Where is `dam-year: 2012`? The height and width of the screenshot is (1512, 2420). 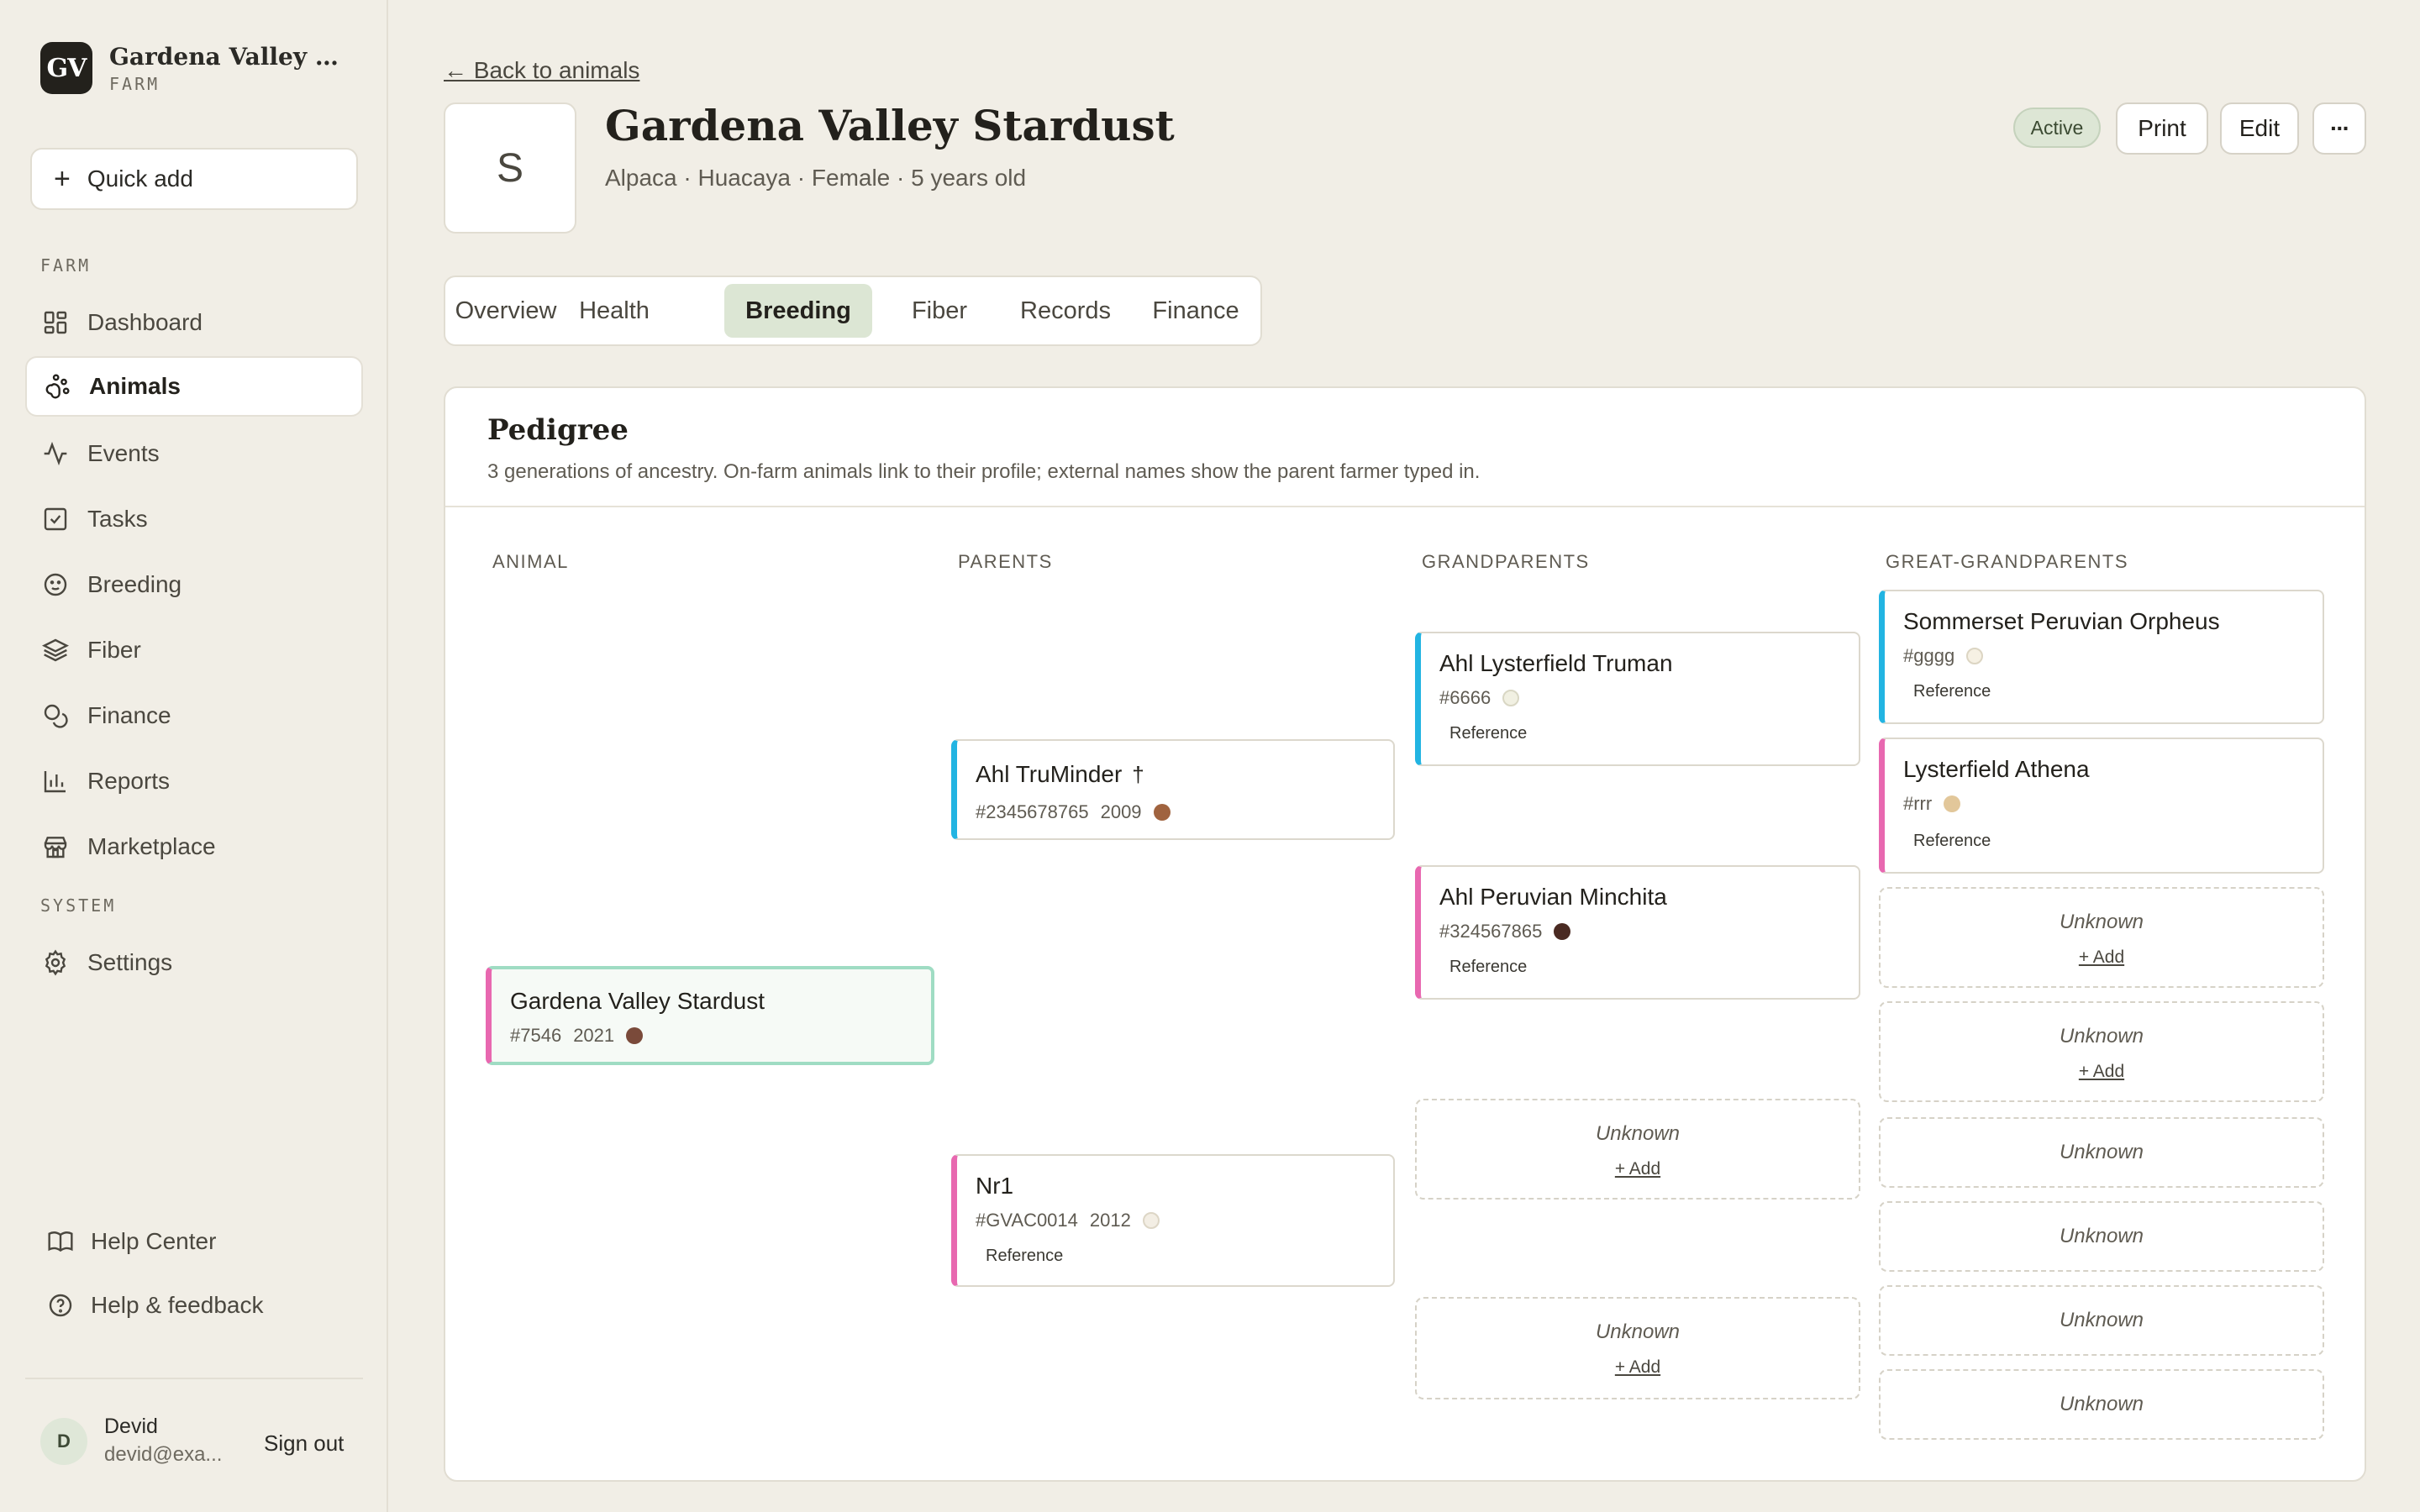 dam-year: 2012 is located at coordinates (1110, 1220).